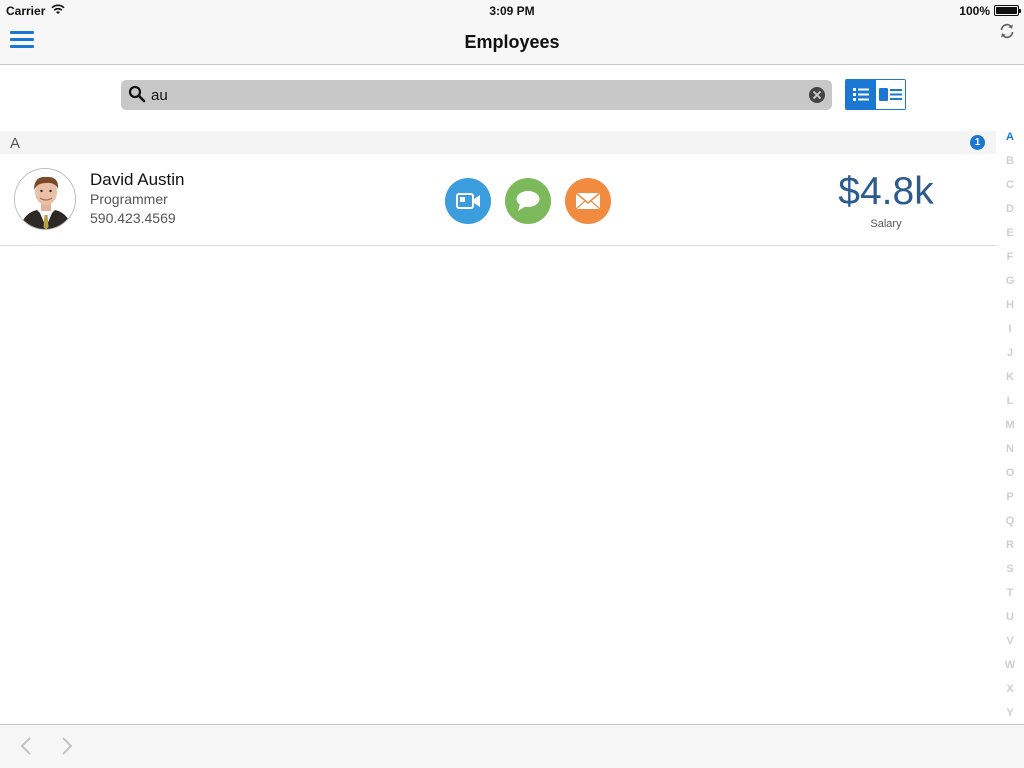 Image resolution: width=1024 pixels, height=768 pixels. I want to click on index-letter-p: P, so click(1010, 502).